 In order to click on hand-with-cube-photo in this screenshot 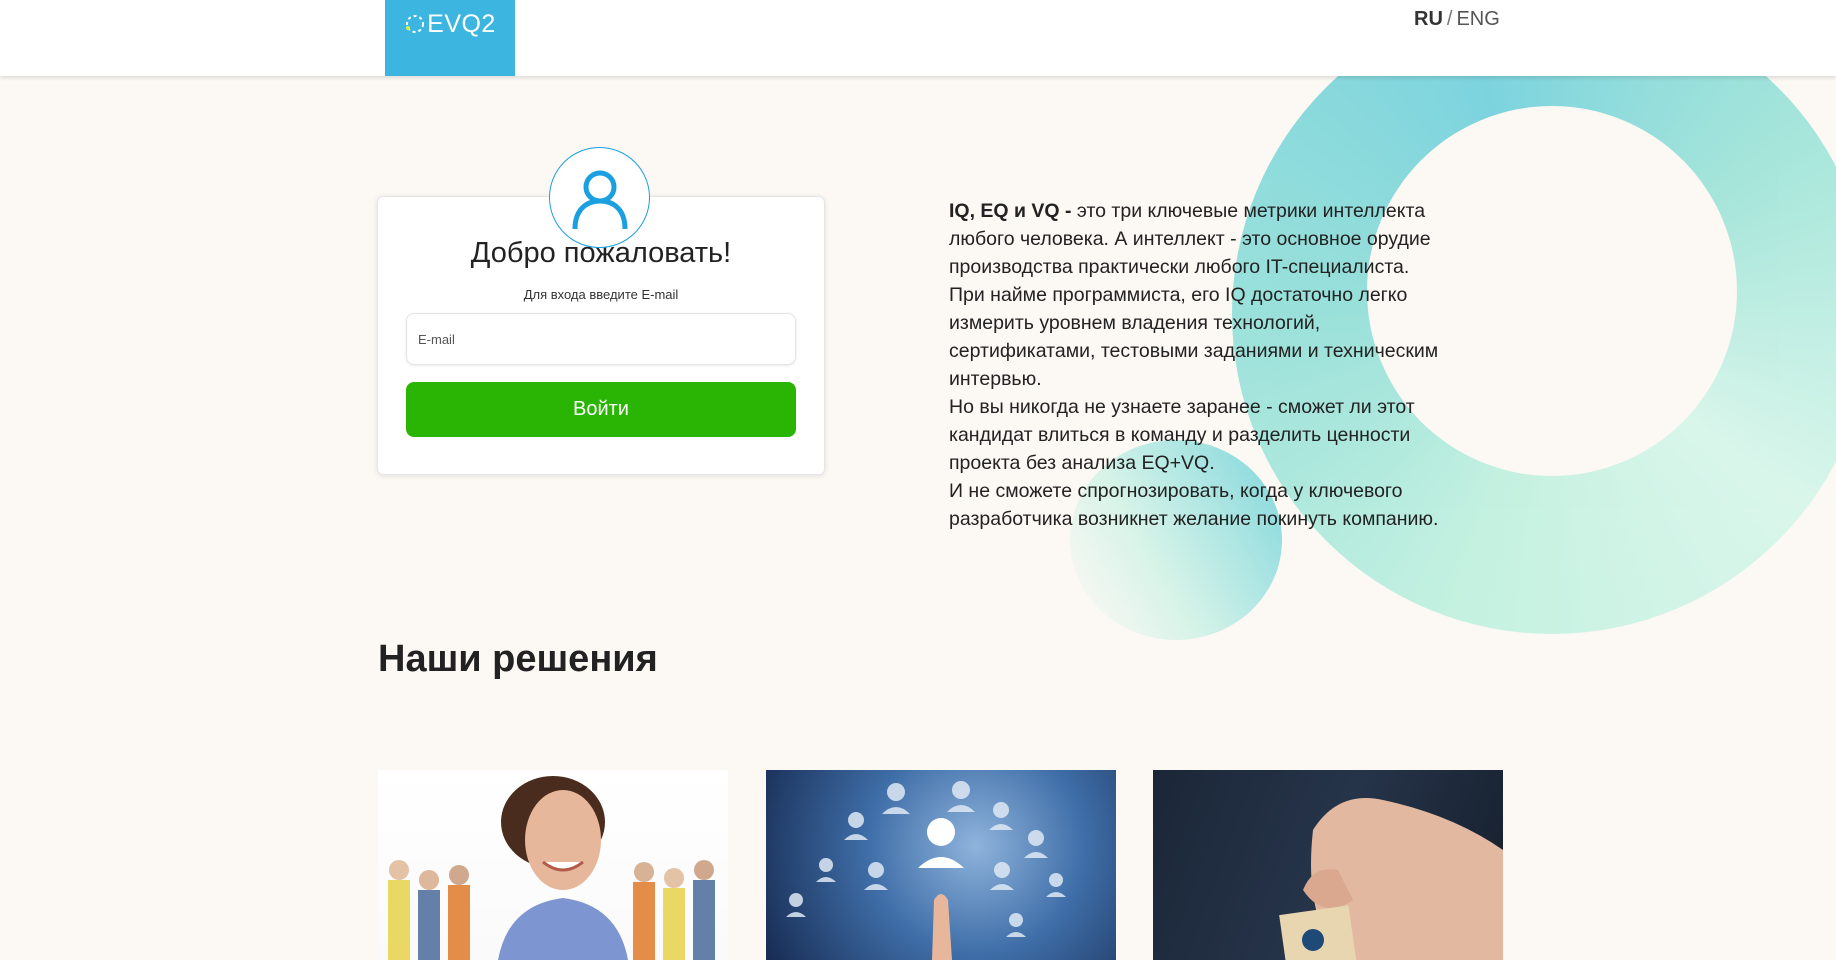, I will do `click(1391, 879)`.